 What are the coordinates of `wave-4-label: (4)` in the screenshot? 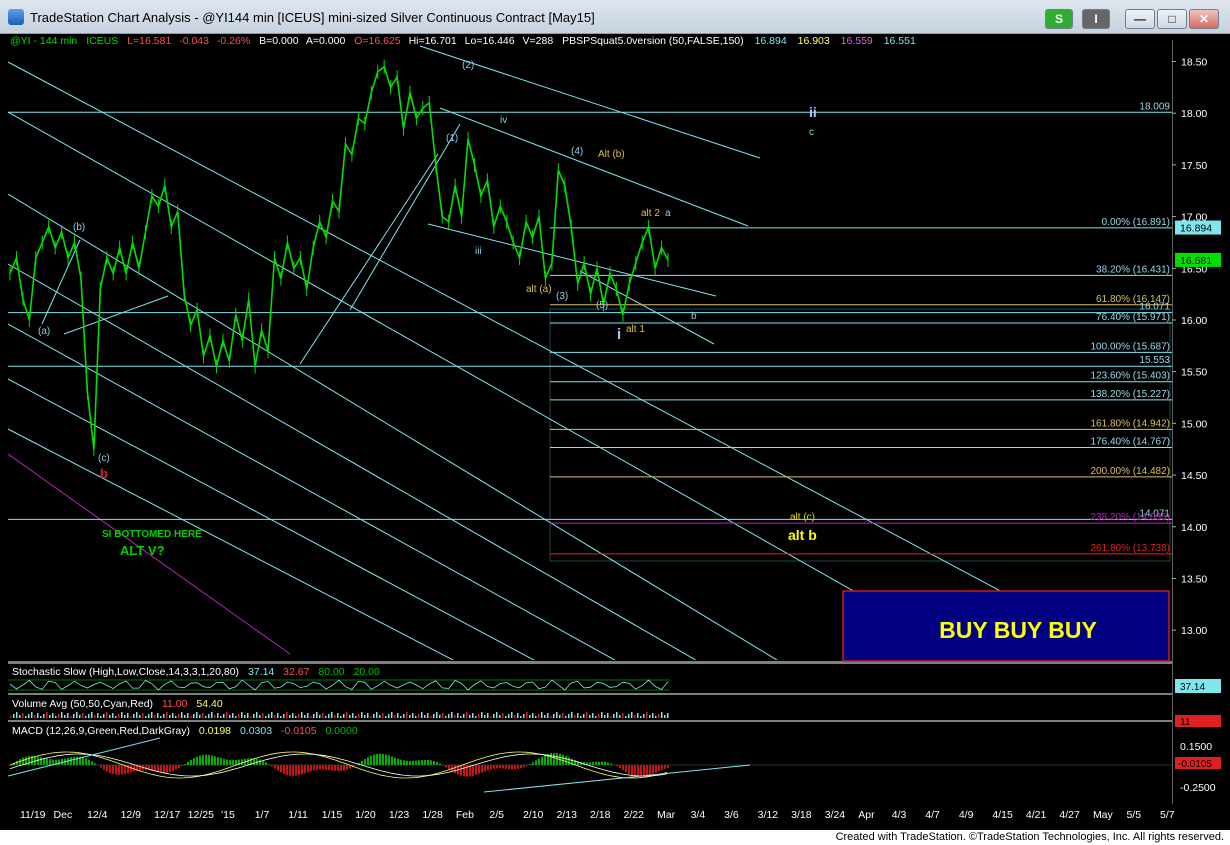 It's located at (577, 151).